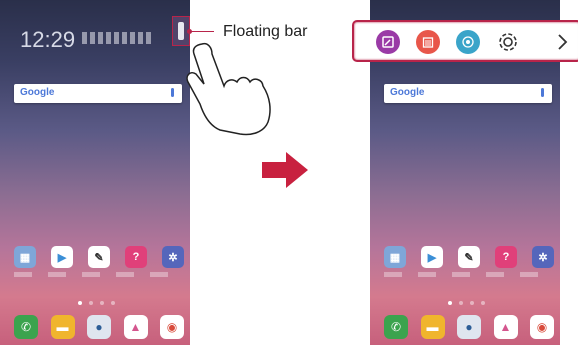  Describe the element at coordinates (48, 39) in the screenshot. I see `lock-clock: 12:29` at that location.